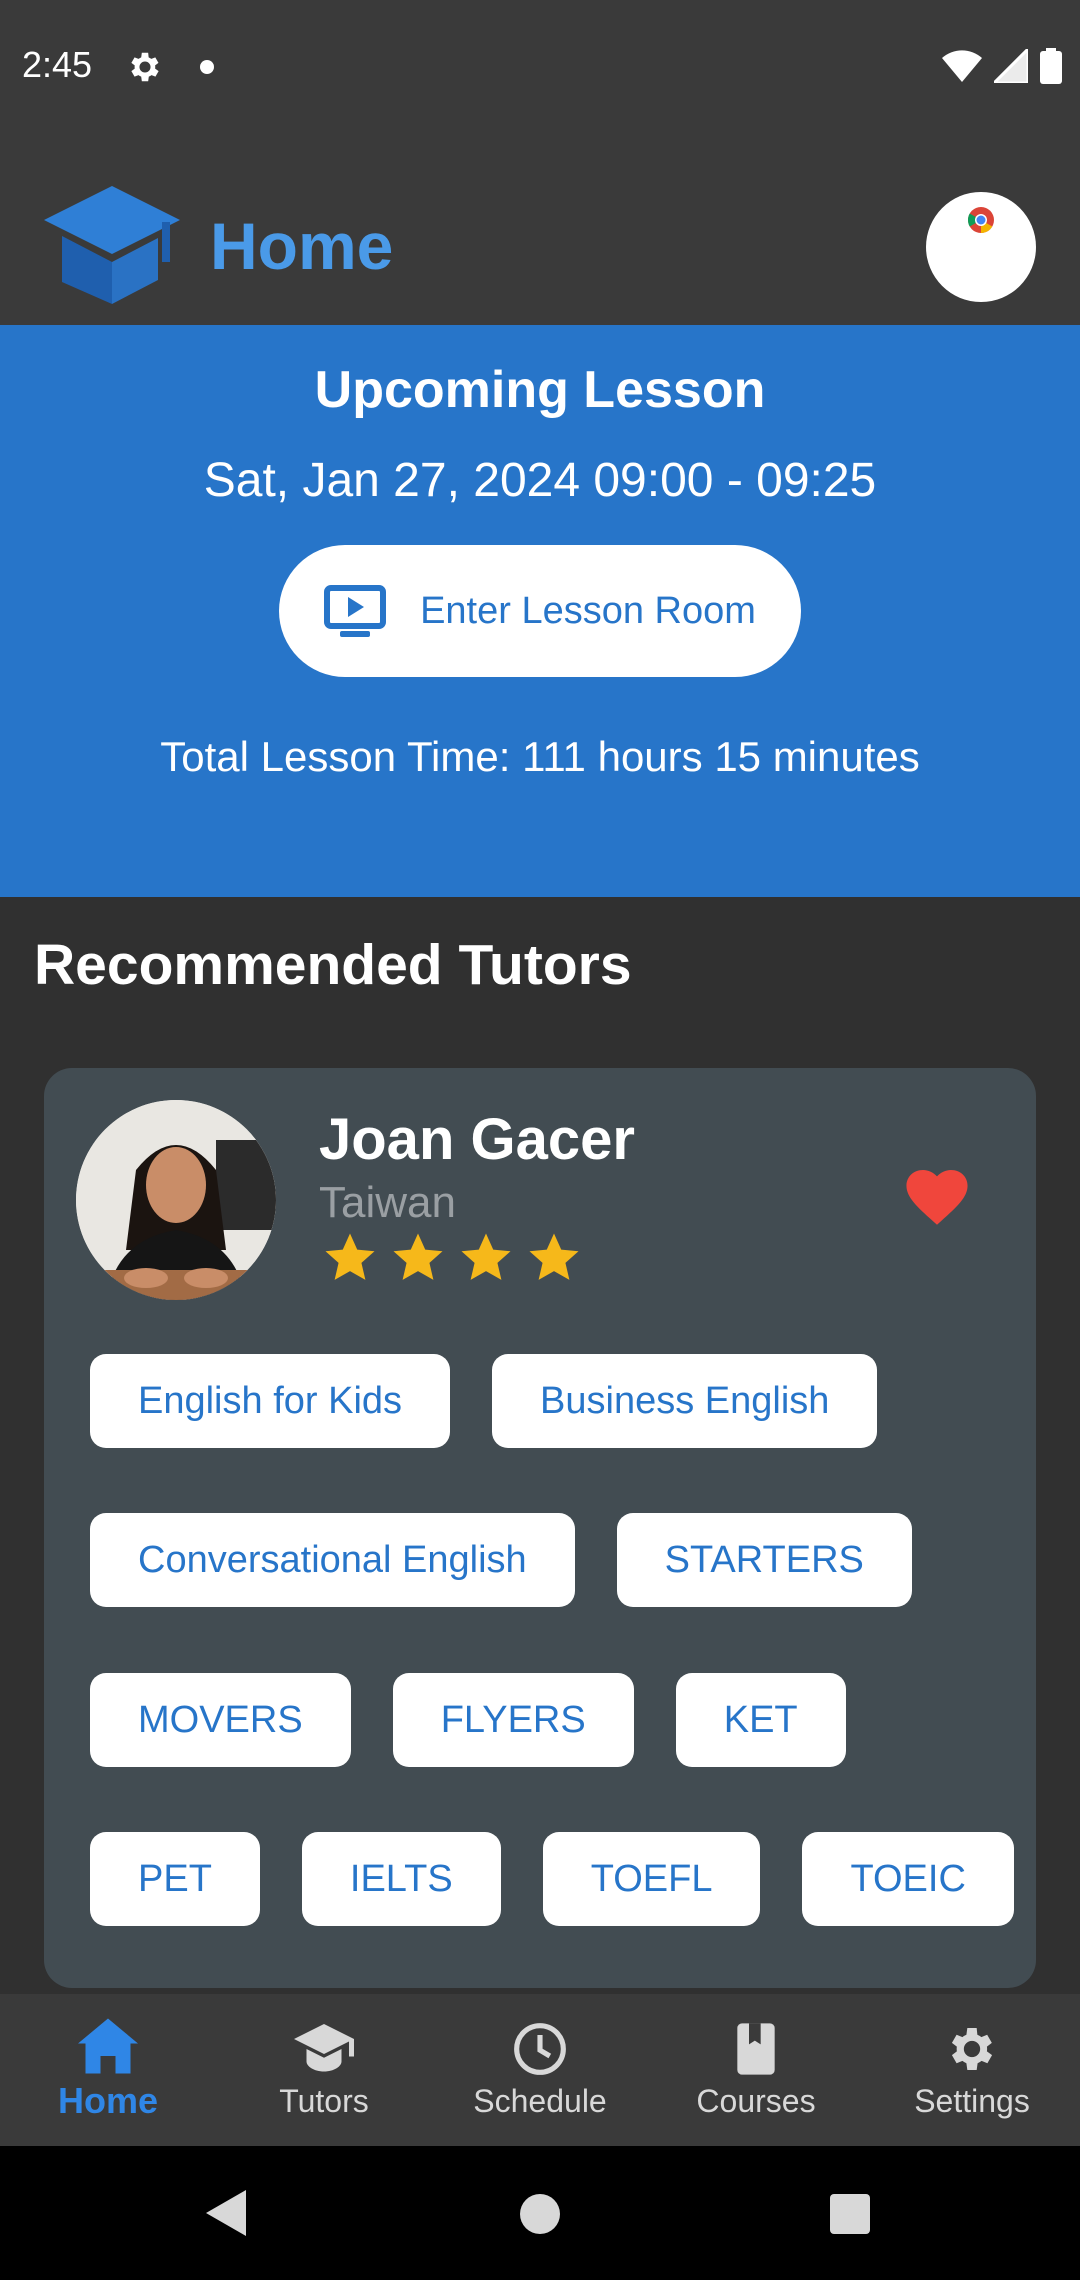 The width and height of the screenshot is (1080, 2280). I want to click on system-navigation-bar, so click(540, 2213).